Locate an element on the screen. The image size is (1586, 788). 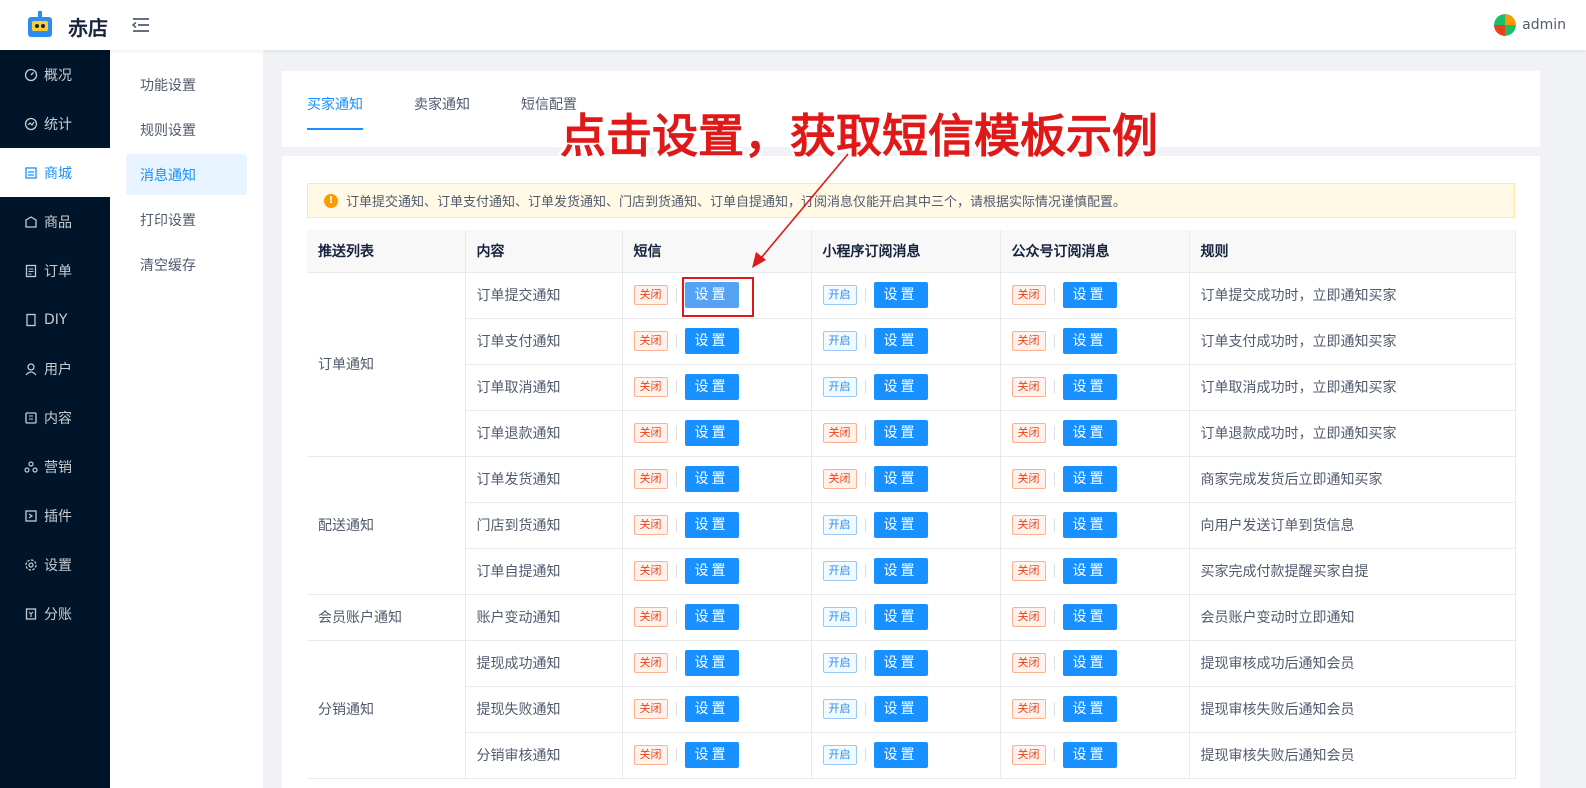
store-icon is located at coordinates (31, 173).